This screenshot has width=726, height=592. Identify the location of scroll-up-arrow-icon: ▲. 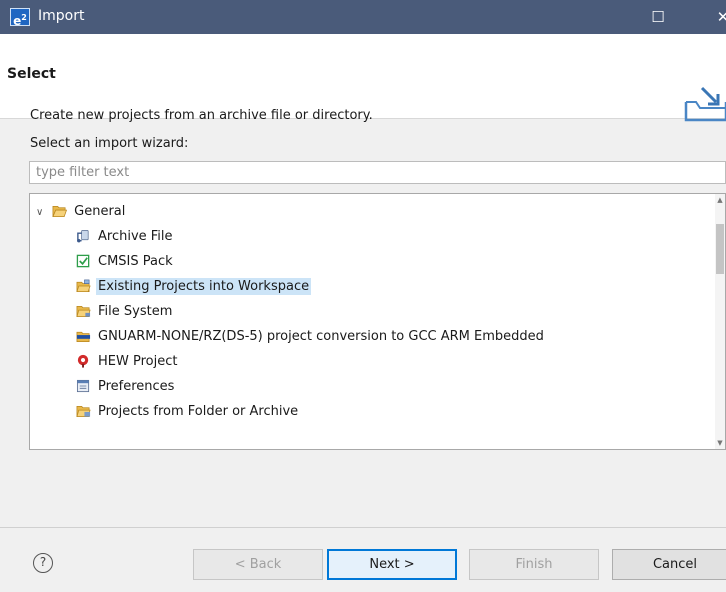
(720, 200).